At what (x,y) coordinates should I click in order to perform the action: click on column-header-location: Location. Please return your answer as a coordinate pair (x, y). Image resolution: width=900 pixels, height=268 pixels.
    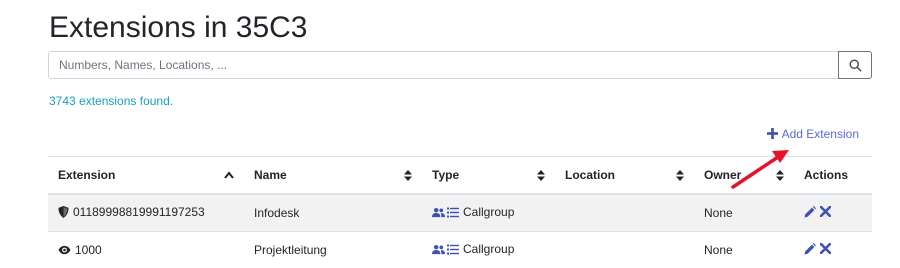
    Looking at the image, I should click on (624, 176).